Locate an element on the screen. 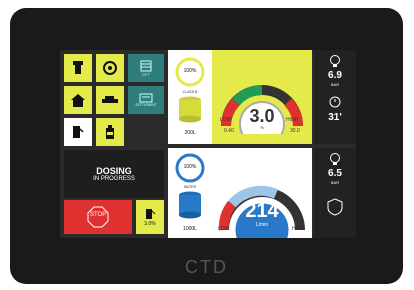  bottom-pressure-value: 6.5 is located at coordinates (335, 173).